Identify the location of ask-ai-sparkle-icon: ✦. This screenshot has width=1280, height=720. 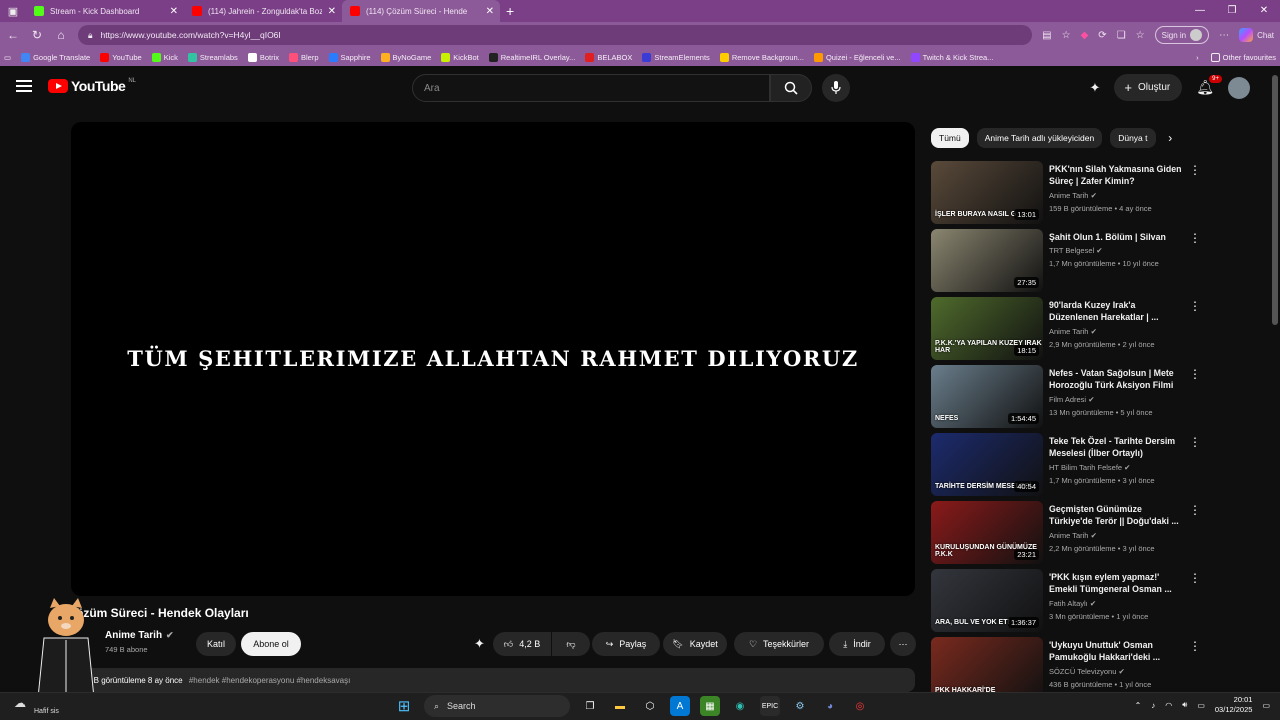
(479, 644).